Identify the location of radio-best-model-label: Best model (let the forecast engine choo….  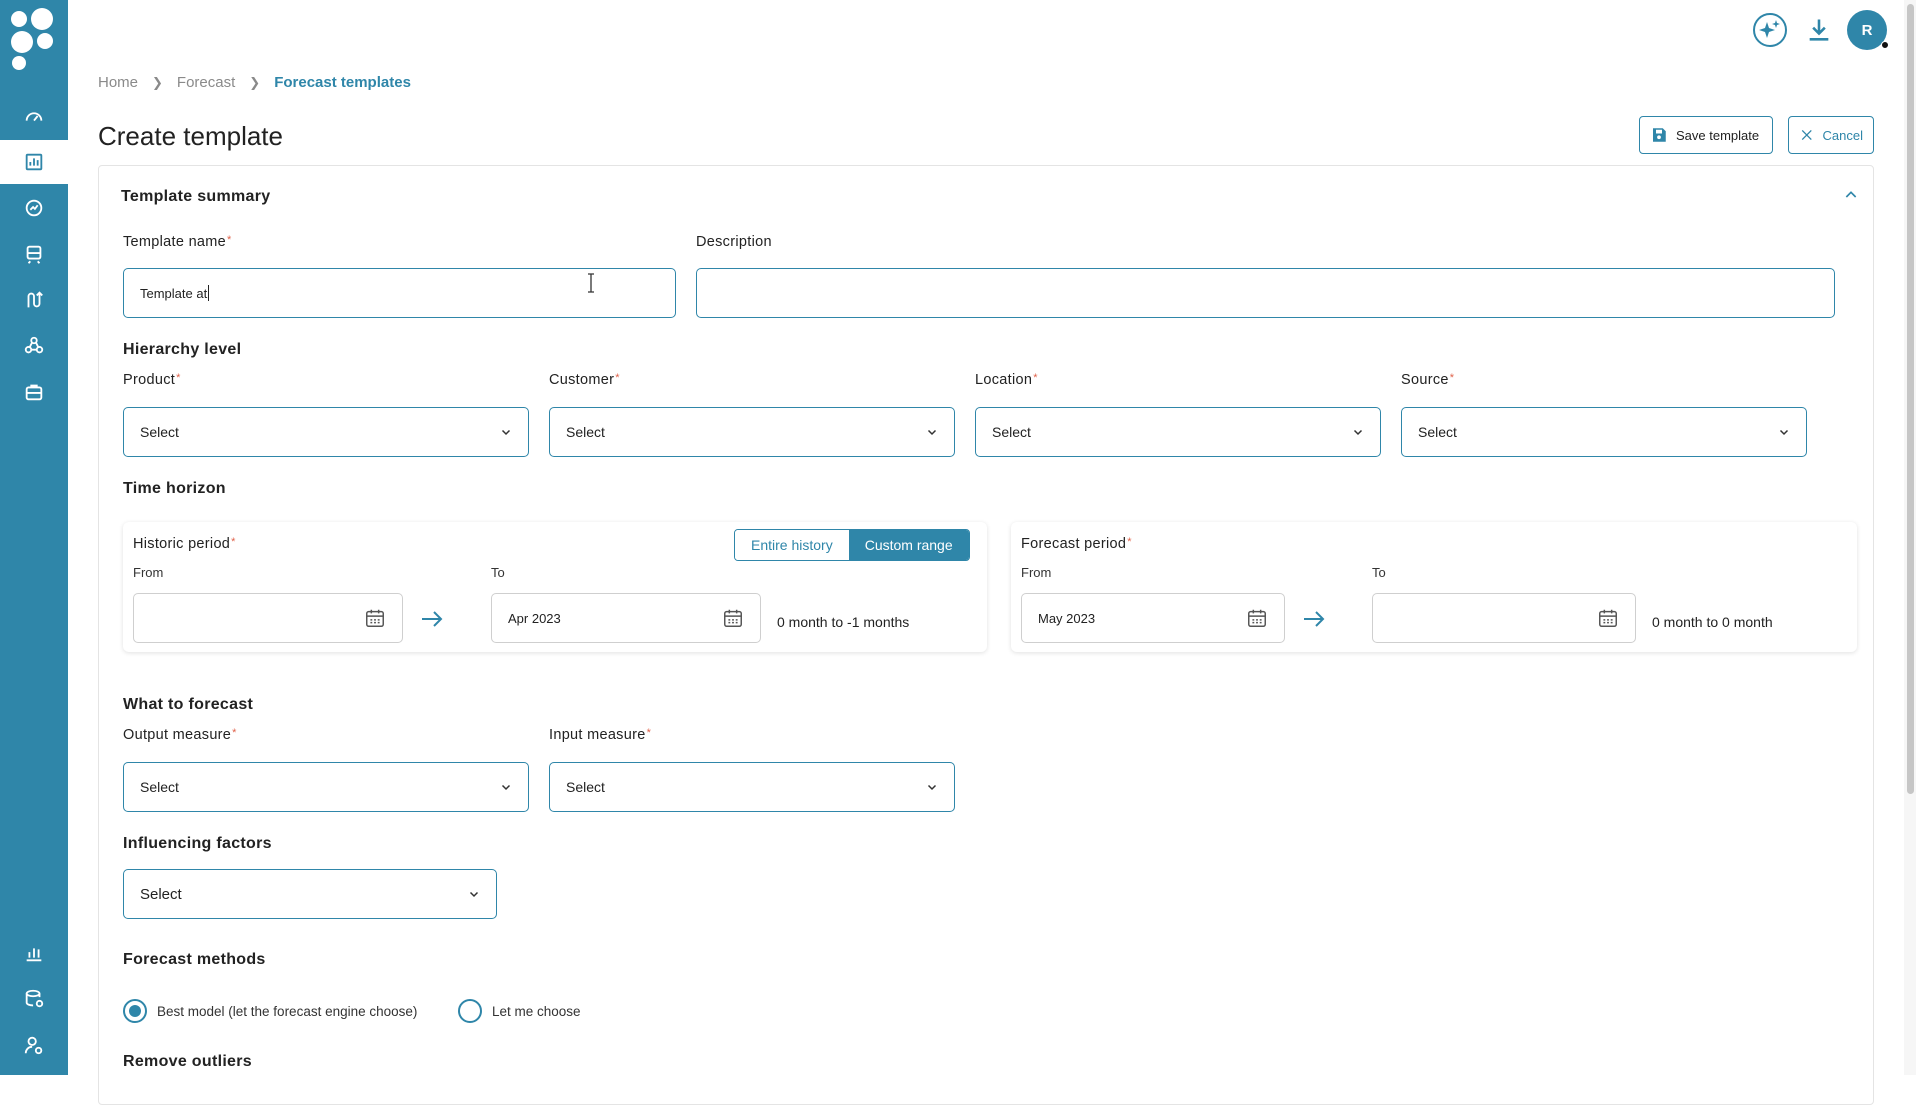
(287, 1011).